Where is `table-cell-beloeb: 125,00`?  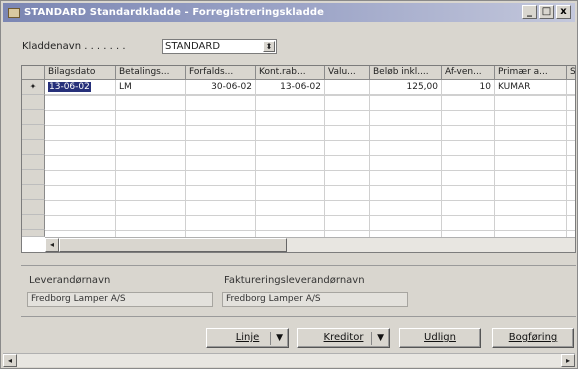 table-cell-beloeb: 125,00 is located at coordinates (406, 87).